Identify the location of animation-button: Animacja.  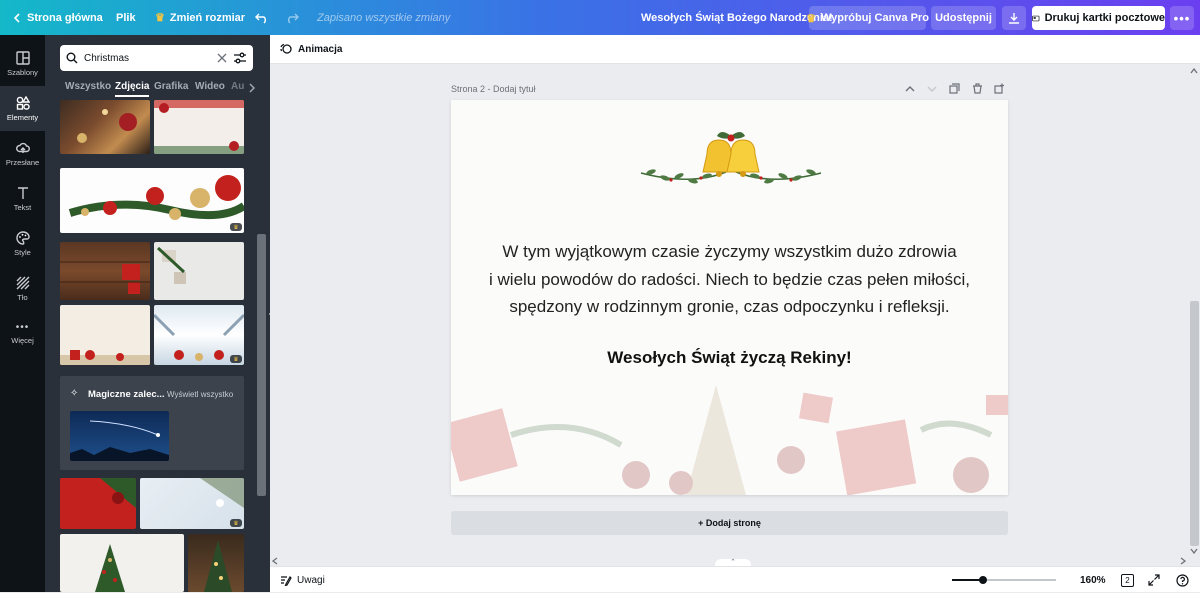
(320, 49).